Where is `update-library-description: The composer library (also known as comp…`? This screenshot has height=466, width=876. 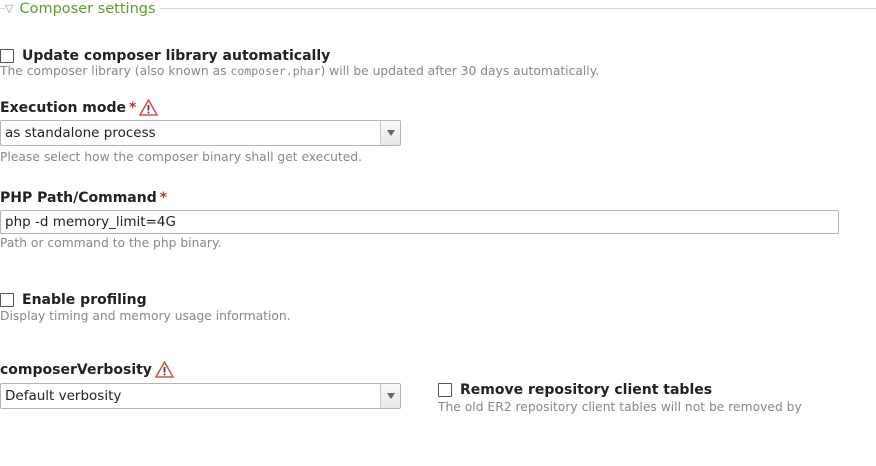 update-library-description: The composer library (also known as comp… is located at coordinates (299, 71).